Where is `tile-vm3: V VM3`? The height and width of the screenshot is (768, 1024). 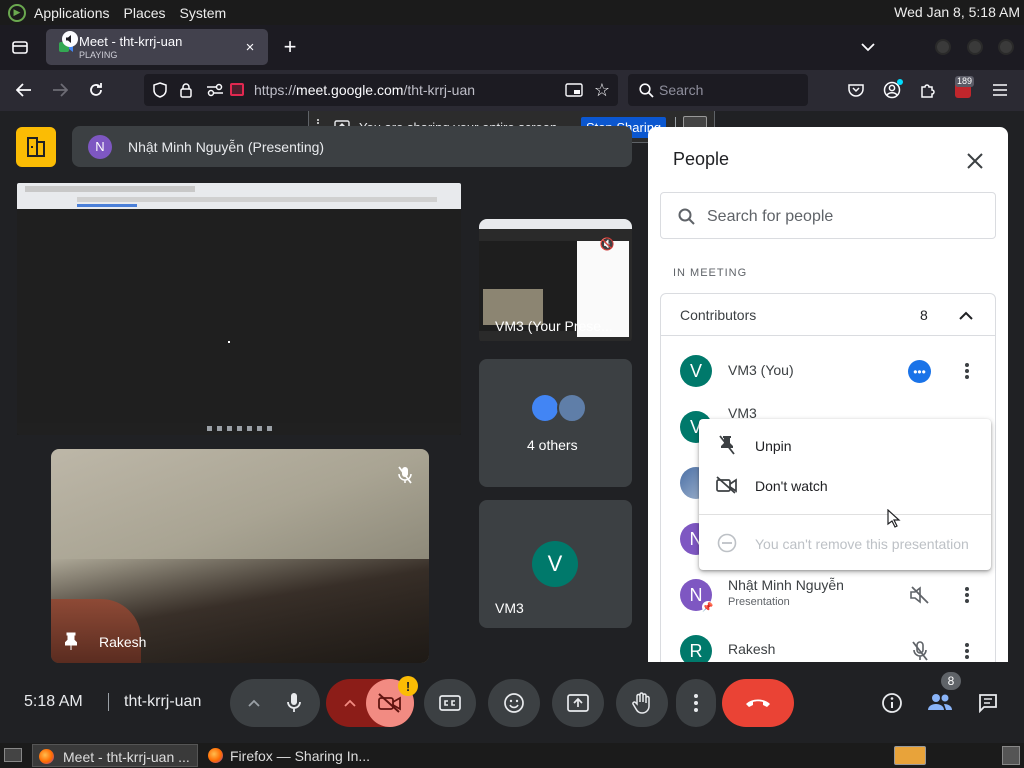
tile-vm3: V VM3 is located at coordinates (555, 564).